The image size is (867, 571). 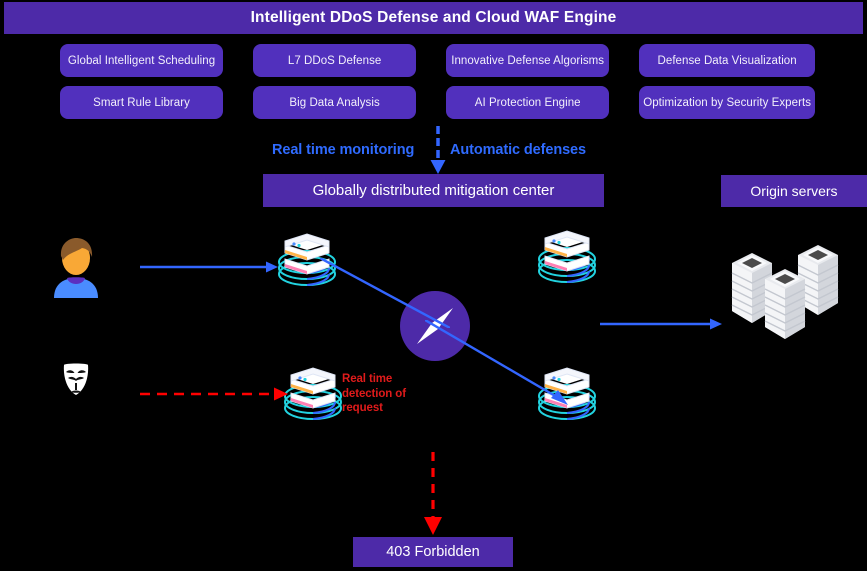 What do you see at coordinates (528, 60) in the screenshot?
I see `feature-pill-innovative-defense-algorisms: Innovative Defense Algorisms` at bounding box center [528, 60].